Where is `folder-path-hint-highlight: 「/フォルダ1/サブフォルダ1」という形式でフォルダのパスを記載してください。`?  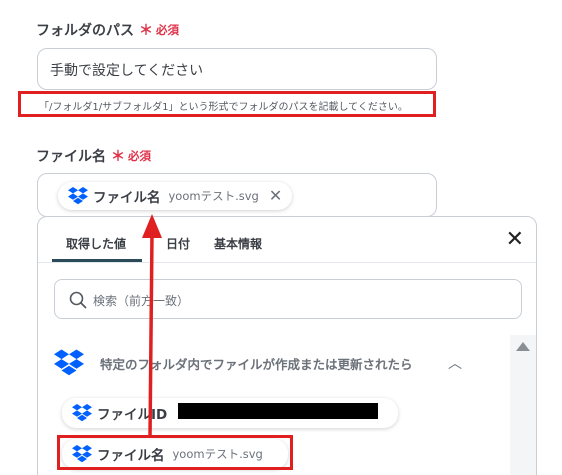 folder-path-hint-highlight: 「/フォルダ1/サブフォルダ1」という形式でフォルダのパスを記載してください。 is located at coordinates (227, 104).